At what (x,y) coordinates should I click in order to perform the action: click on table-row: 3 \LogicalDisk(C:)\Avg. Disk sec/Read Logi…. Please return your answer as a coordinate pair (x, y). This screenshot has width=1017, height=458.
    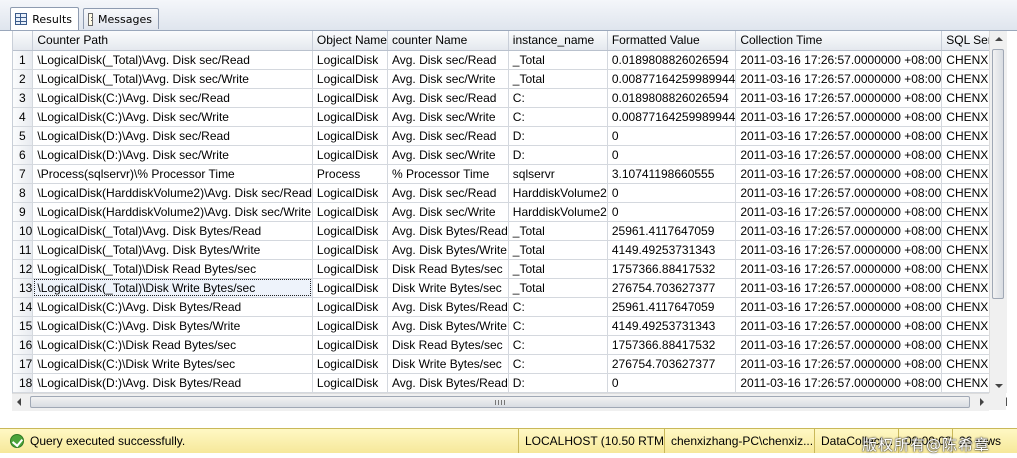
    Looking at the image, I should click on (510, 98).